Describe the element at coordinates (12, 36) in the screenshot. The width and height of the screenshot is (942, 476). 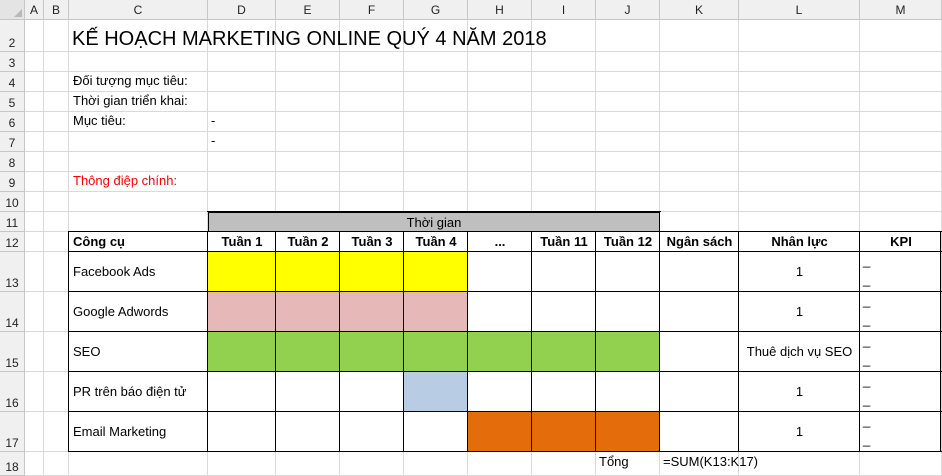
I see `row-header-2: 2` at that location.